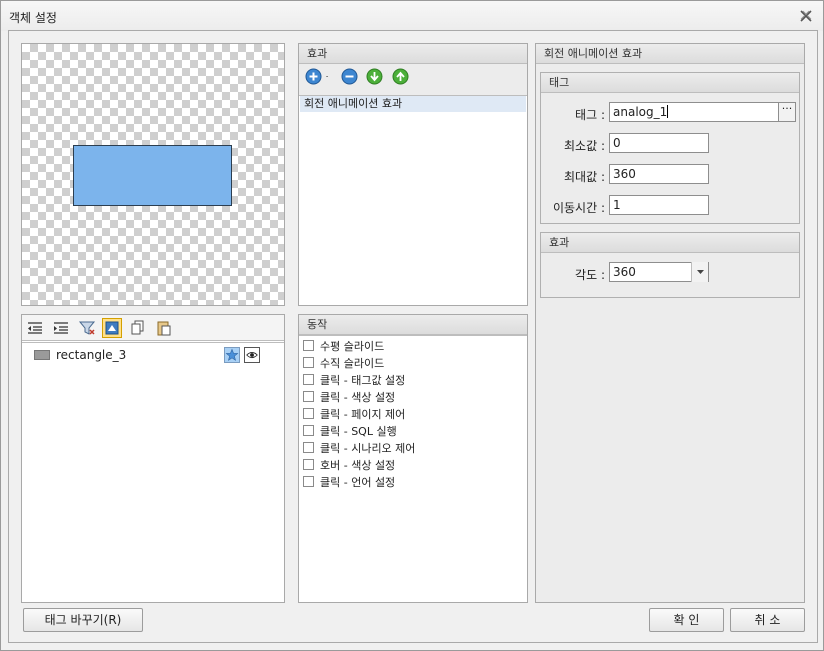  I want to click on effects-toolbar, so click(413, 77).